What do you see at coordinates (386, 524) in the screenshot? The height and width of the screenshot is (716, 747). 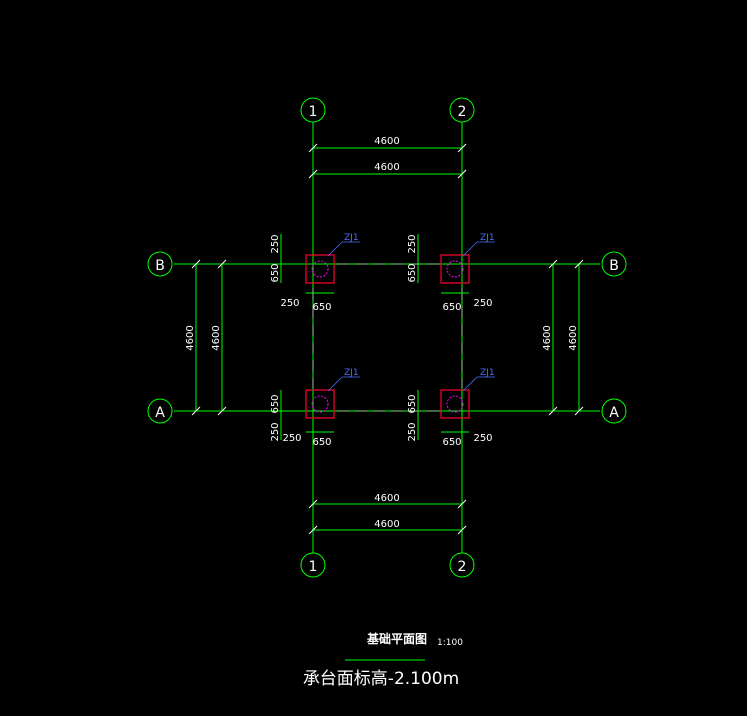 I see `dim-bottom-outer: 4600` at bounding box center [386, 524].